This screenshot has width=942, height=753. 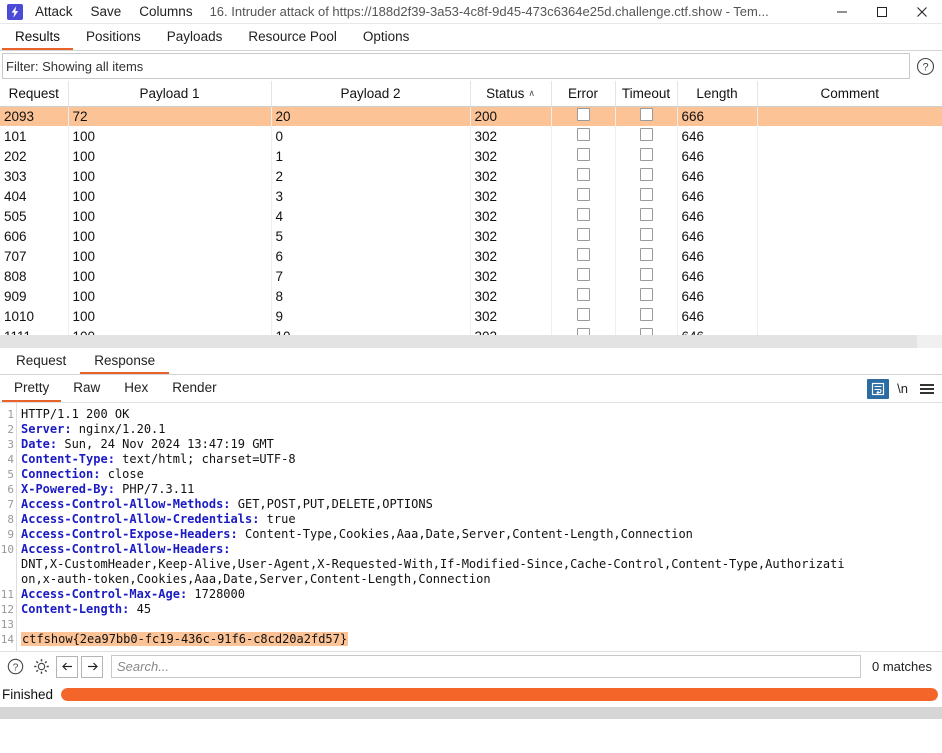 I want to click on filter-bar: Filter: Showing all items ?, so click(x=471, y=66).